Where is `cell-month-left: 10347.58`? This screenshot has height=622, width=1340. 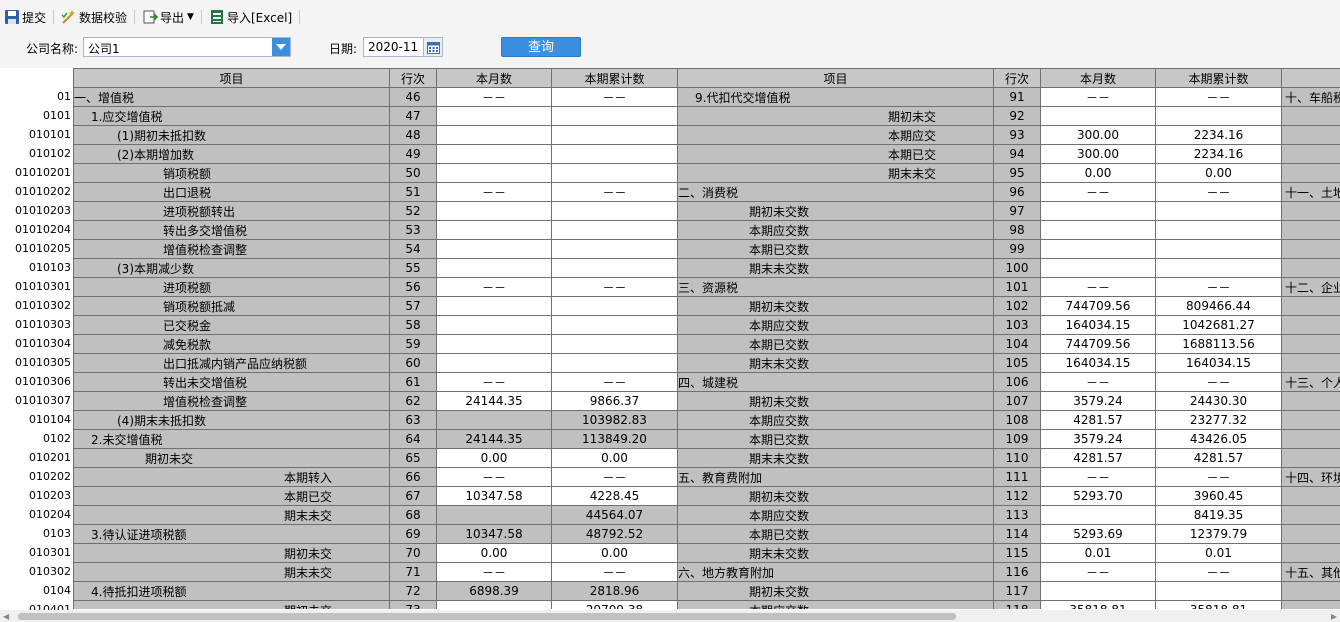 cell-month-left: 10347.58 is located at coordinates (494, 496).